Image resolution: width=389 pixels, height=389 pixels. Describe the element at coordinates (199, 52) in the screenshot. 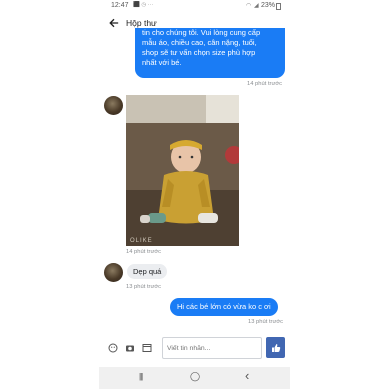

I see `message-line: shop sẽ tư vấn chọn size phù hợp` at that location.